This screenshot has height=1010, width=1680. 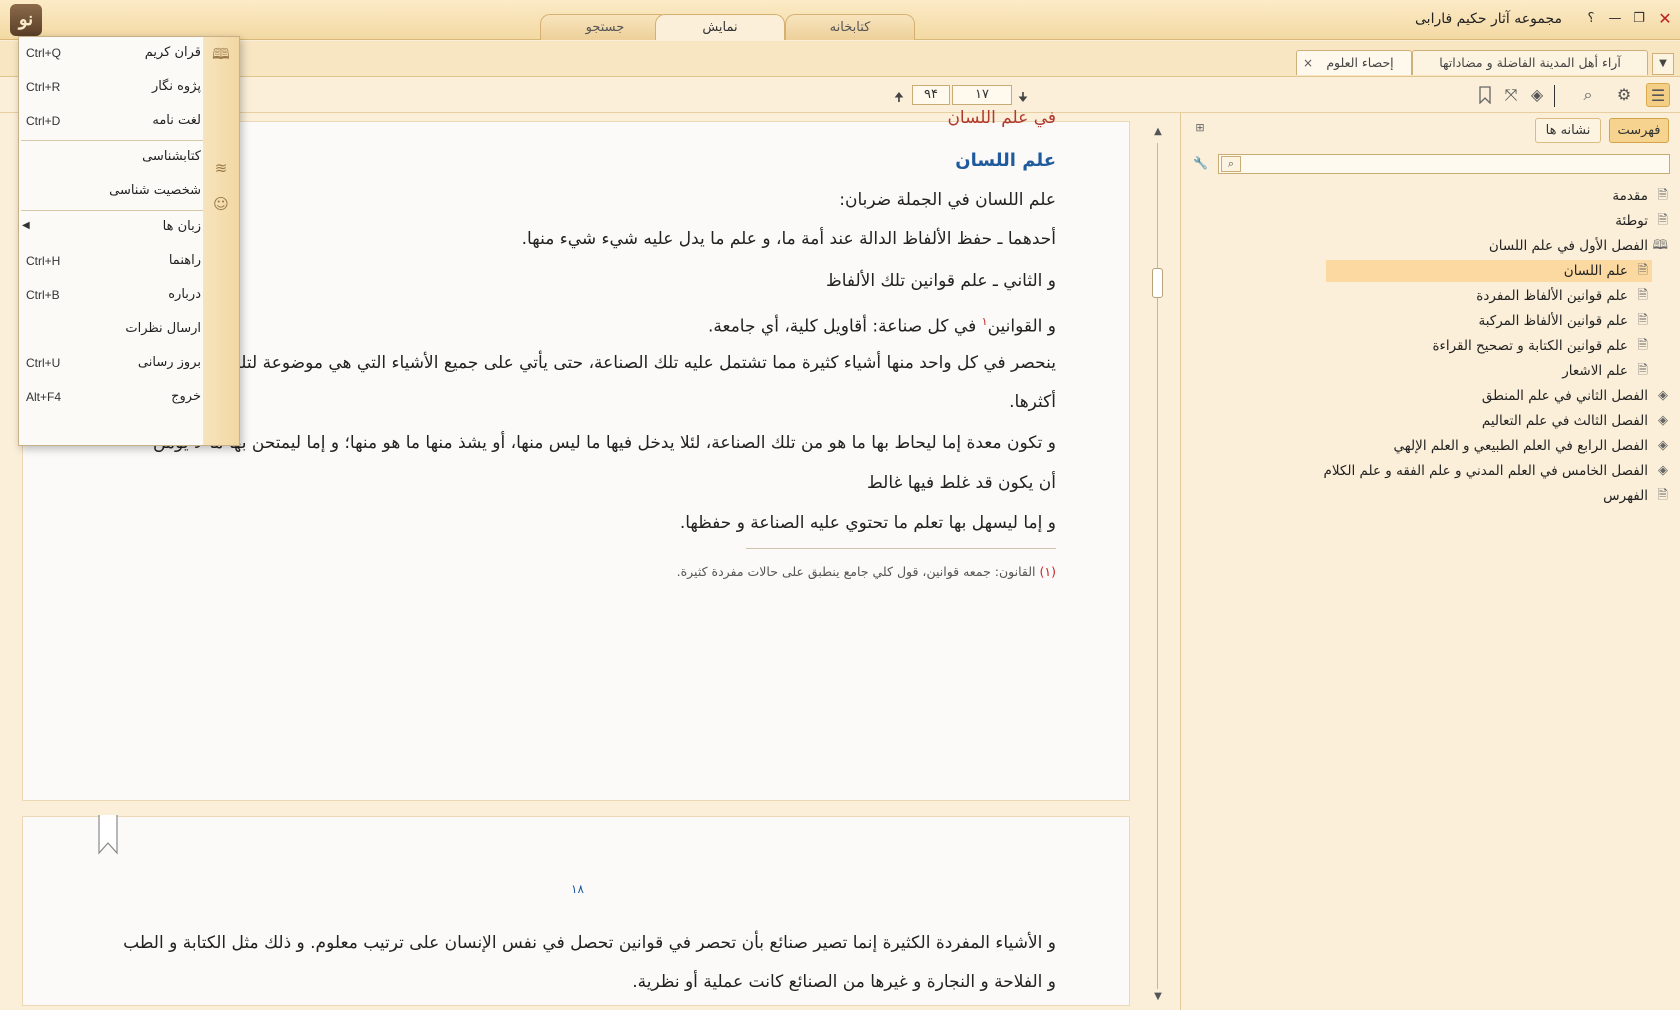 I want to click on fullscreen-icon: ⤧, so click(x=1511, y=95).